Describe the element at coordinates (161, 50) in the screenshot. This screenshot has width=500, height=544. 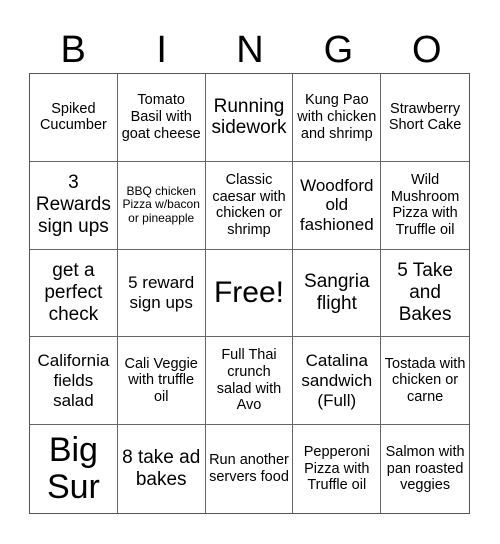
I see `header-letter-i: I` at that location.